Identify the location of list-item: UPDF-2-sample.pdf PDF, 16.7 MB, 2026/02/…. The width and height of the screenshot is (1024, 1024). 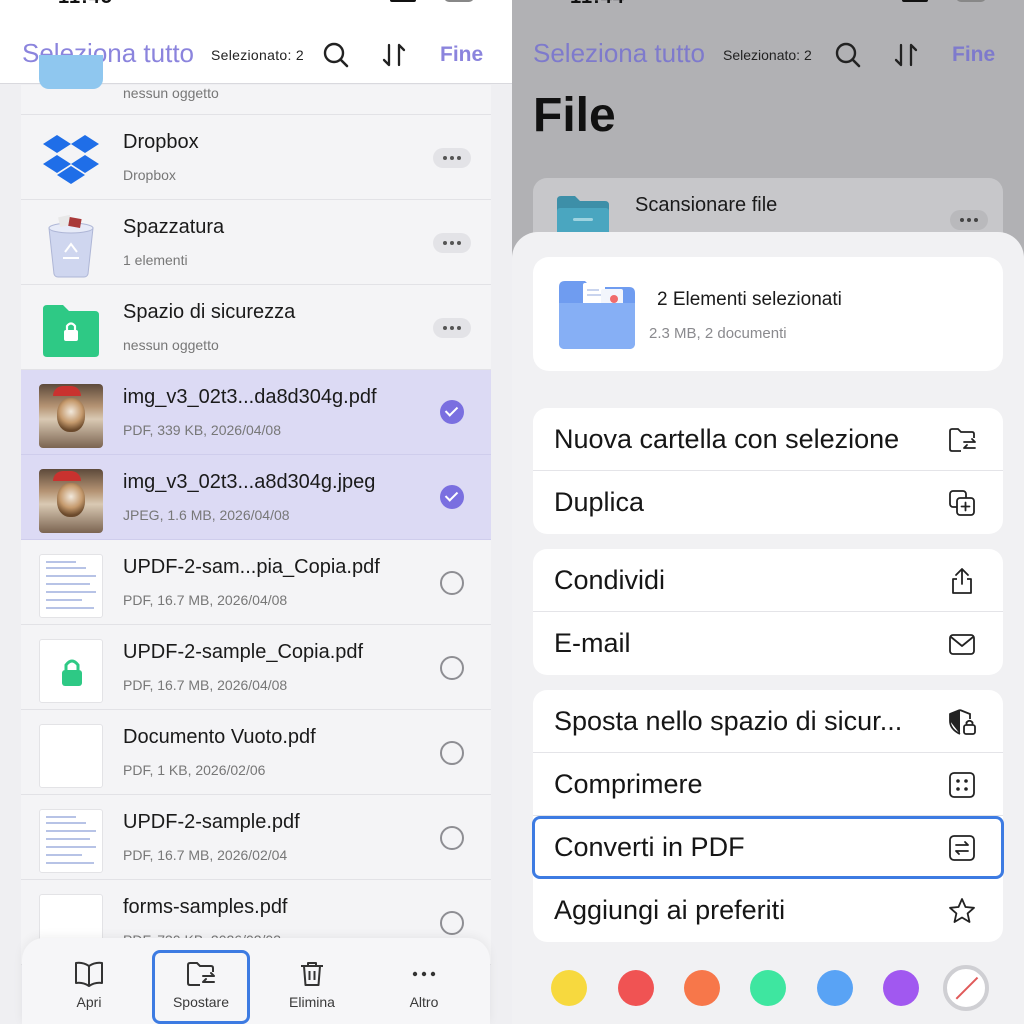
(256, 837).